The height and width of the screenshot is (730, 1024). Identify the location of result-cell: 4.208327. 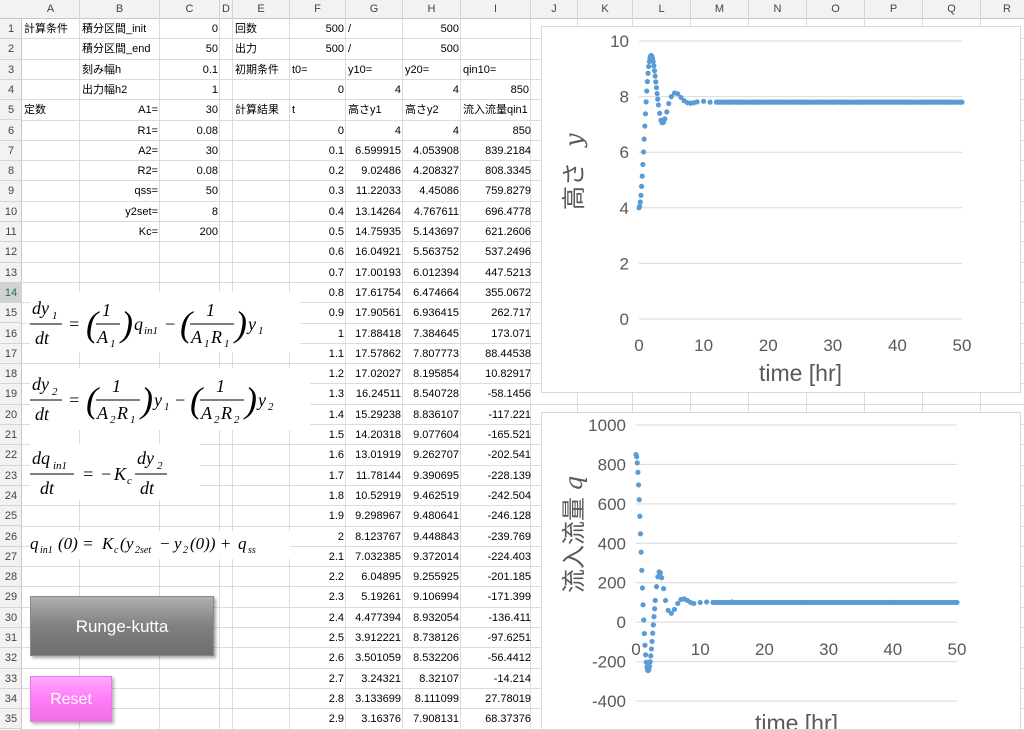
(432, 171).